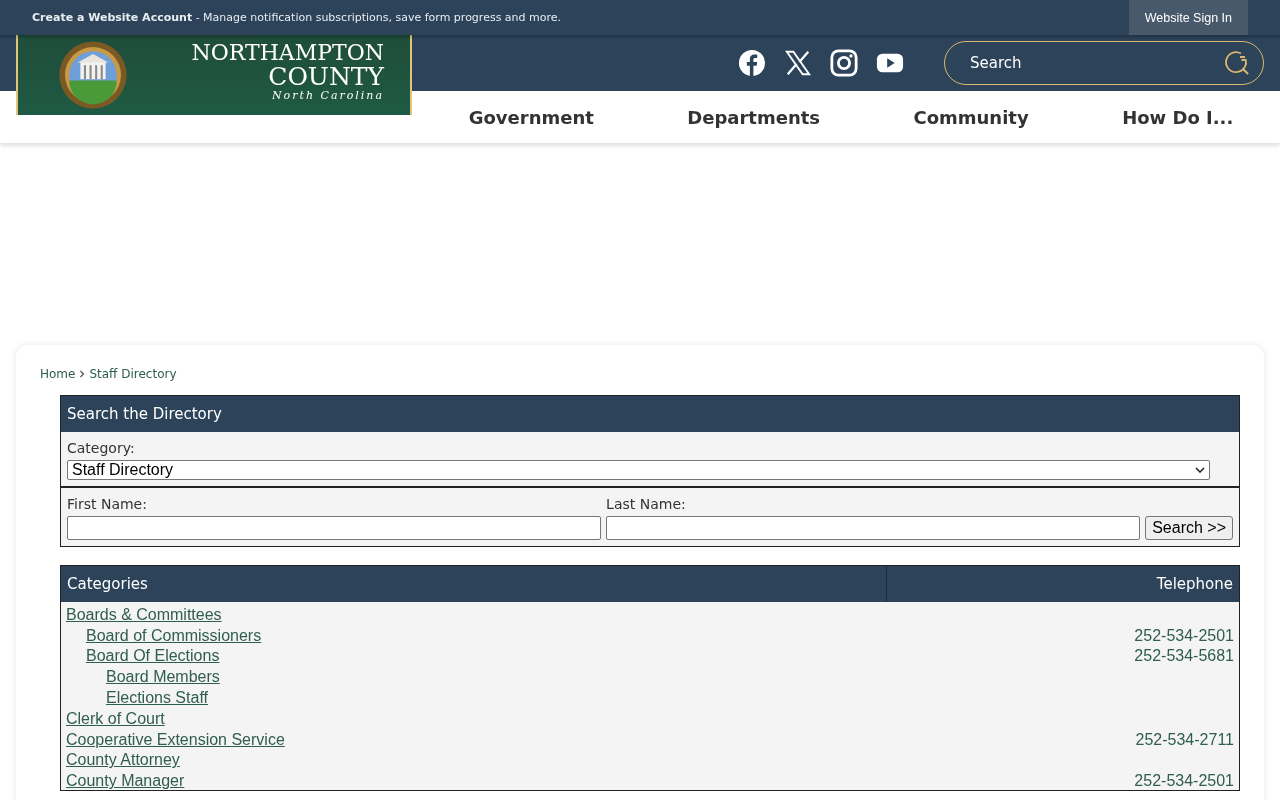  What do you see at coordinates (334, 528) in the screenshot?
I see `first-name-field` at bounding box center [334, 528].